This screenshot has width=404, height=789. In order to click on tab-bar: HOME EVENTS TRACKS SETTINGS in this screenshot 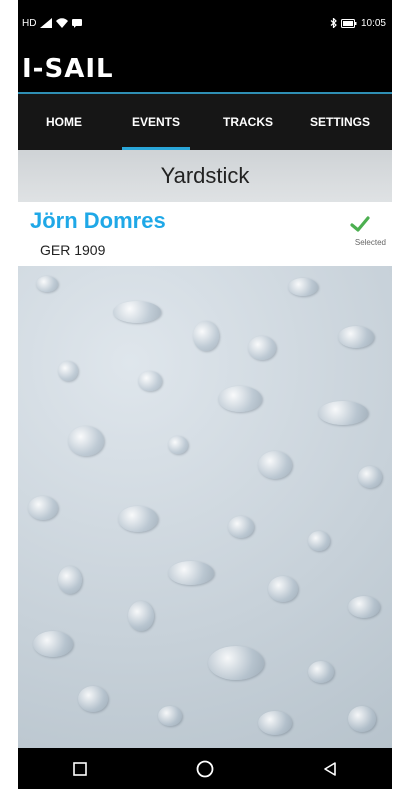, I will do `click(205, 122)`.